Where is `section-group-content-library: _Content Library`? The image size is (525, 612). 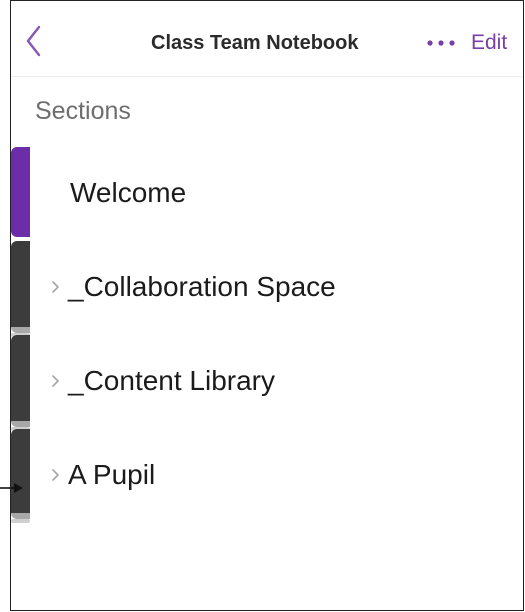 section-group-content-library: _Content Library is located at coordinates (276, 381).